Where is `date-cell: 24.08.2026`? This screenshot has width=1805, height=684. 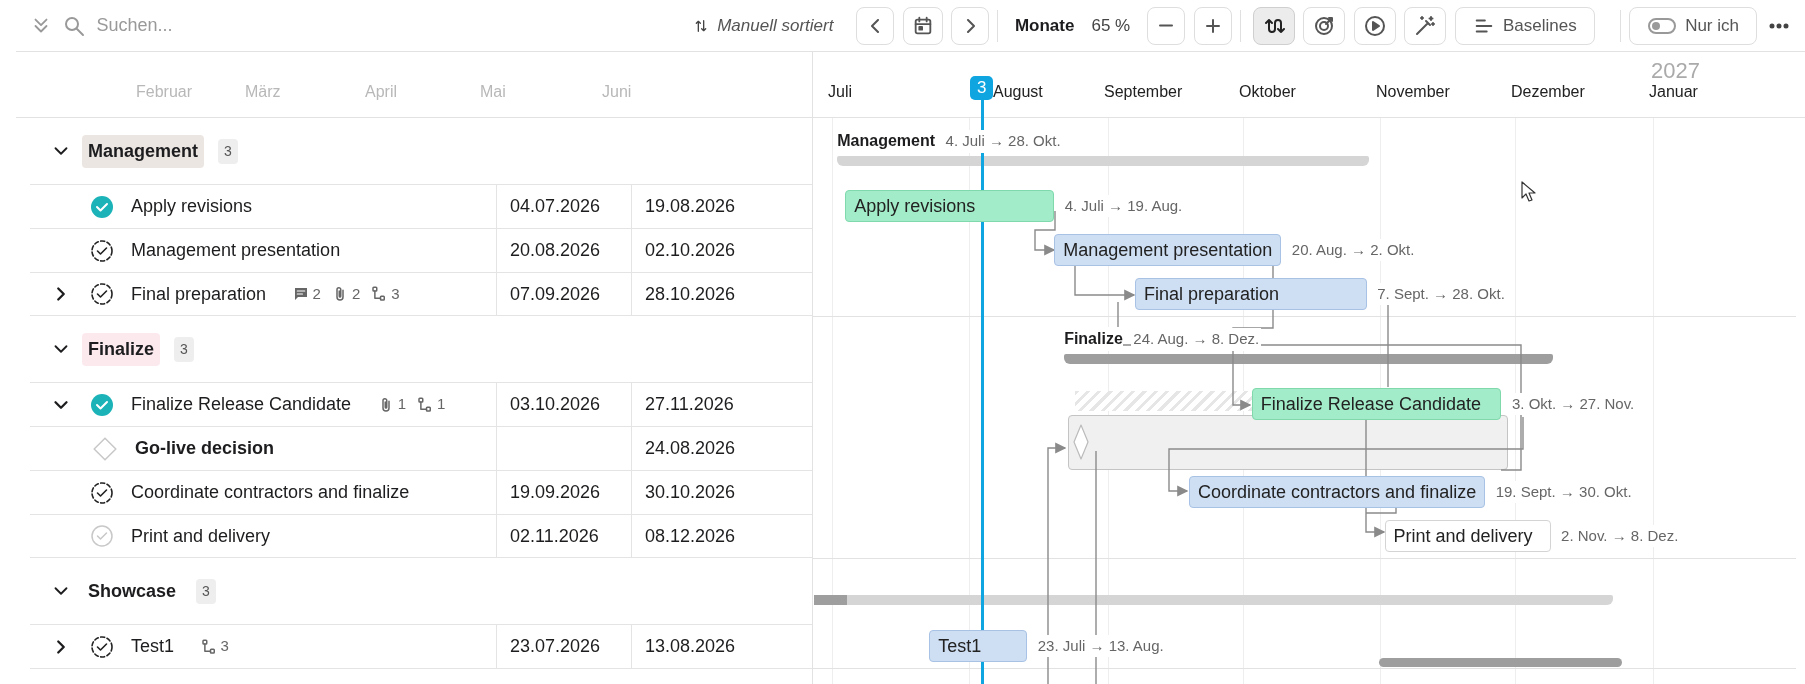
date-cell: 24.08.2026 is located at coordinates (721, 448).